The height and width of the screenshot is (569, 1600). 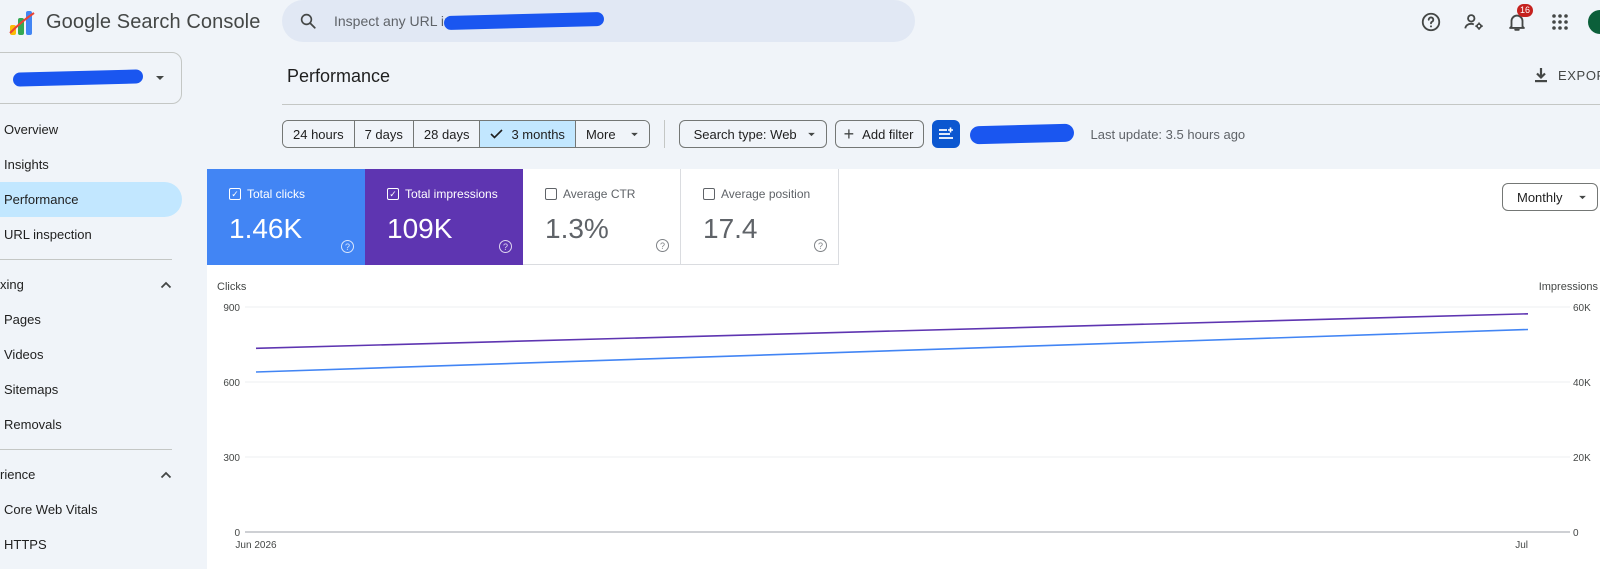 What do you see at coordinates (91, 389) in the screenshot?
I see `sidebar-item-sitemaps: Sitemaps` at bounding box center [91, 389].